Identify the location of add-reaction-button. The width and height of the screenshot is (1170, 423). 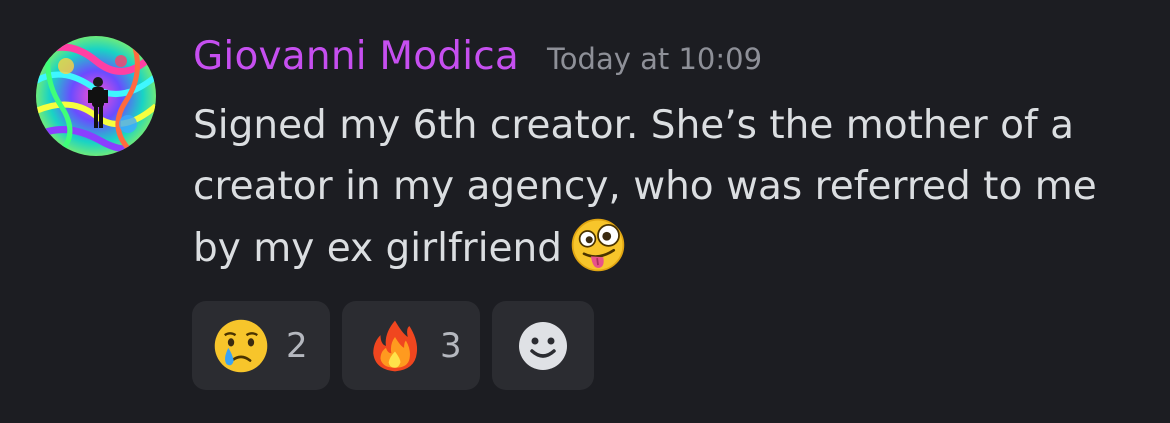
(543, 345).